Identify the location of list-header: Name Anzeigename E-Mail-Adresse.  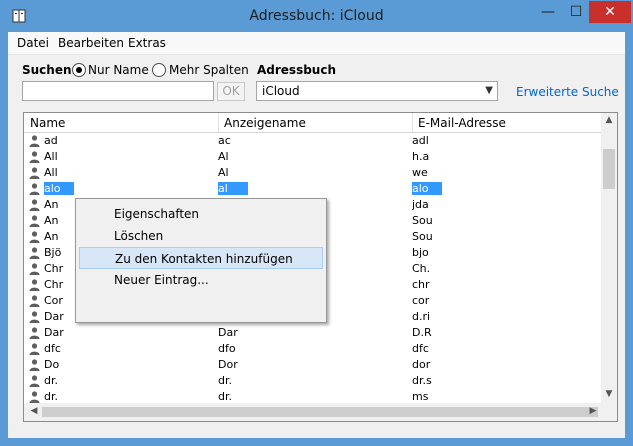
(312, 123).